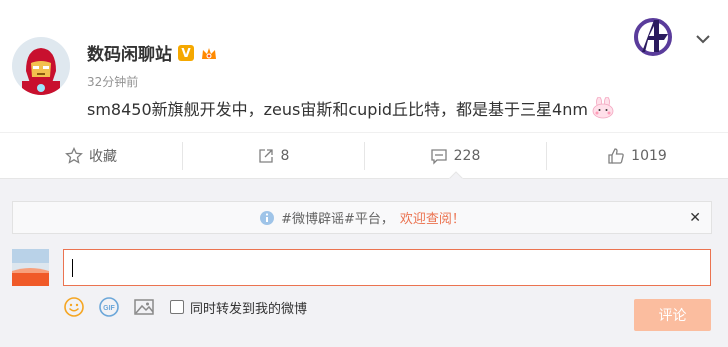 The height and width of the screenshot is (347, 728). Describe the element at coordinates (695, 218) in the screenshot. I see `close-icon: ✕` at that location.